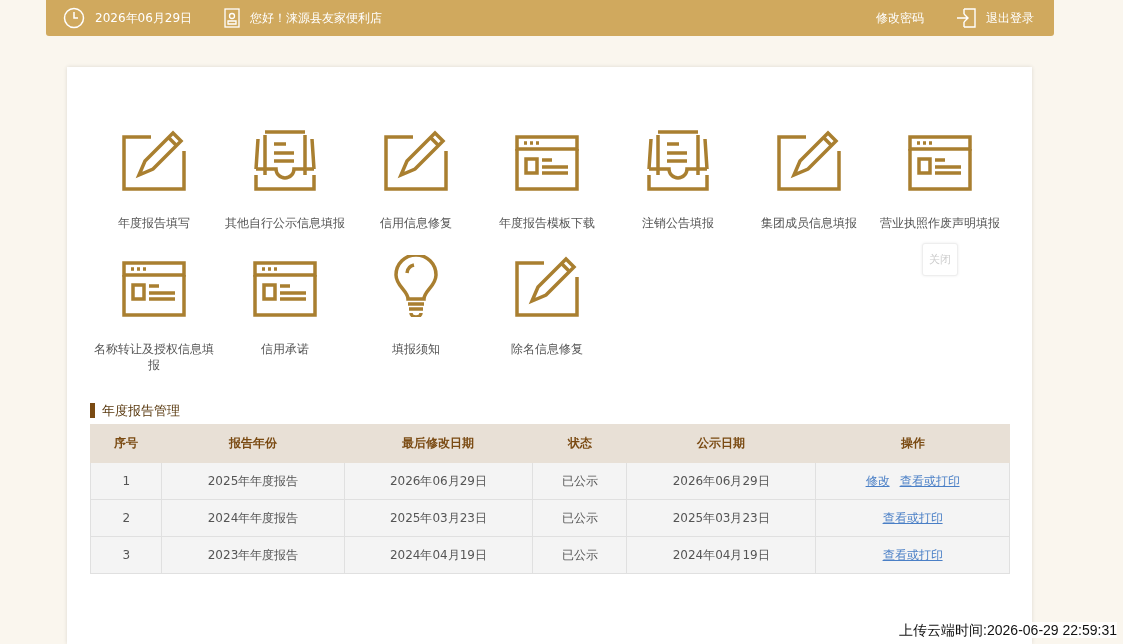 The height and width of the screenshot is (644, 1123). What do you see at coordinates (912, 443) in the screenshot?
I see `column-header: 操作` at bounding box center [912, 443].